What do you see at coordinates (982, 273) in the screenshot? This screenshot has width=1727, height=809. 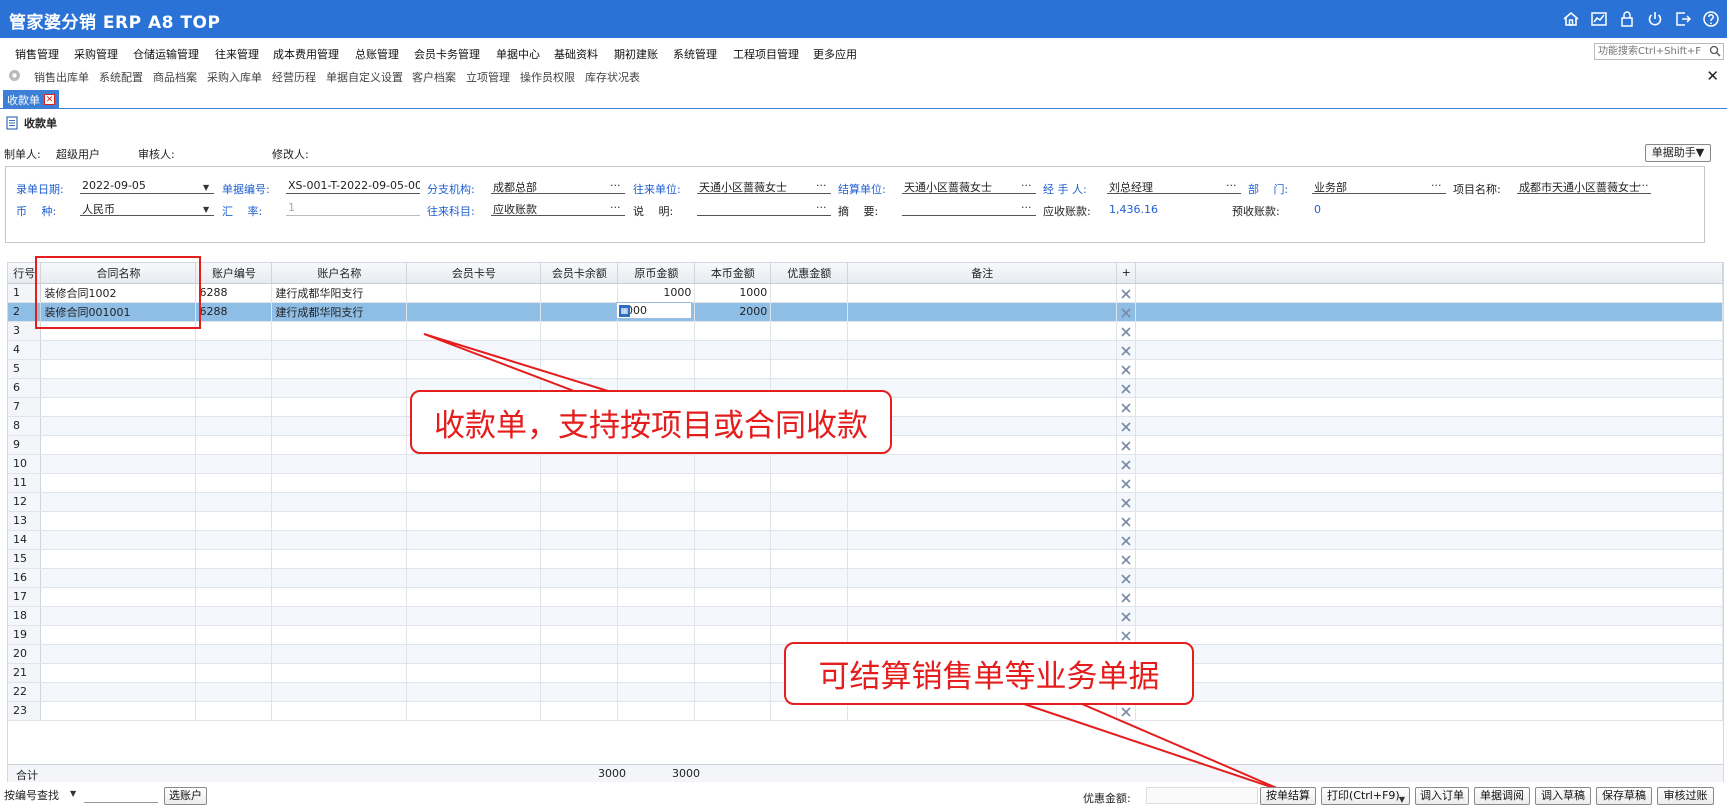 I see `col-header-remark: 备注` at bounding box center [982, 273].